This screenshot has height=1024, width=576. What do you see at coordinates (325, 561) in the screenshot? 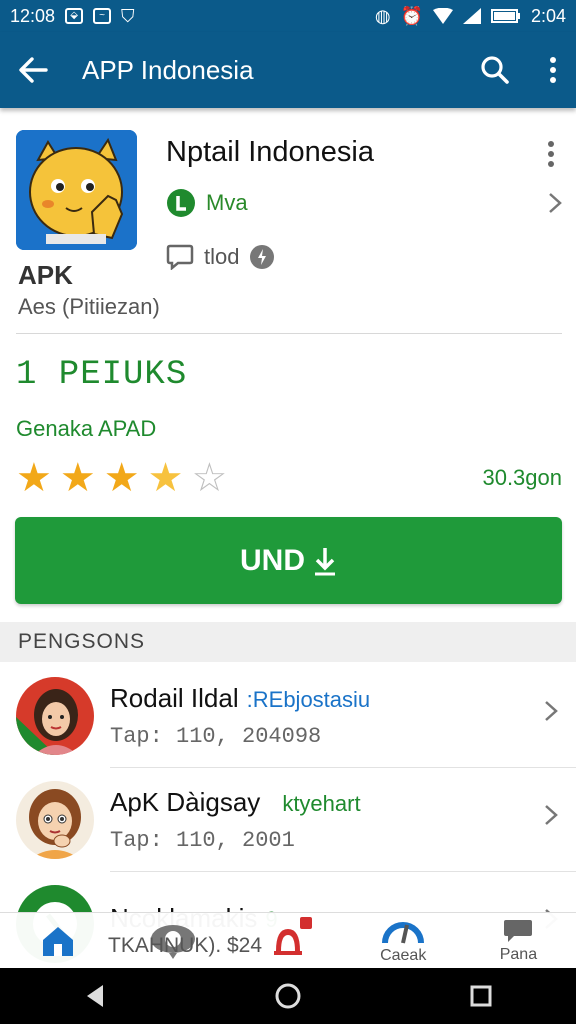
I see `download-icon` at bounding box center [325, 561].